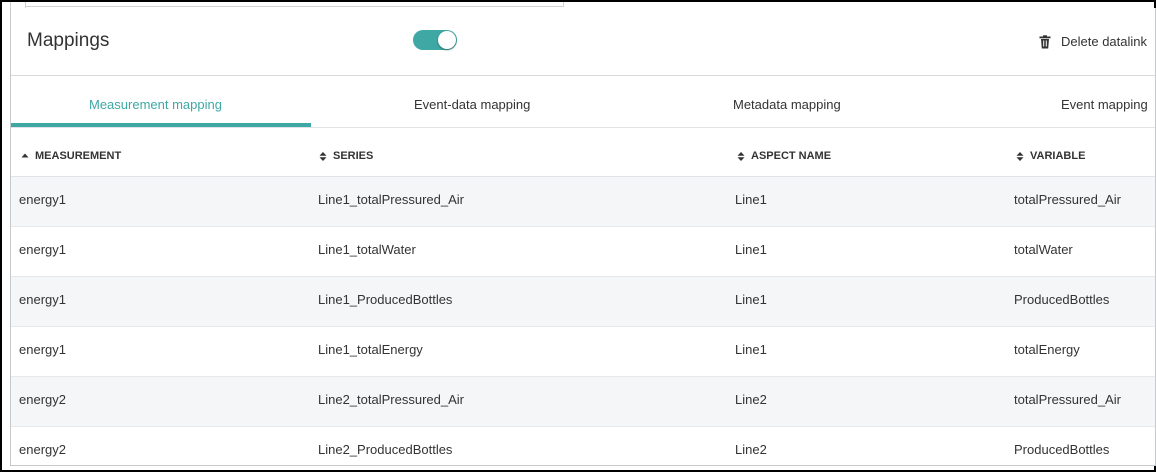 The image size is (1156, 472). Describe the element at coordinates (391, 399) in the screenshot. I see `cell-series: Line2_totalPressured_Air` at that location.